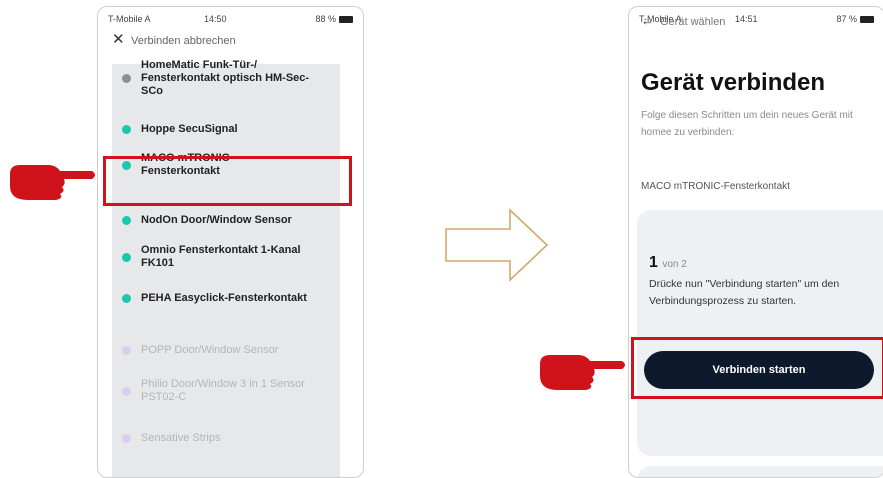 The image size is (883, 478). Describe the element at coordinates (181, 438) in the screenshot. I see `device-label: Sensative Strips` at that location.